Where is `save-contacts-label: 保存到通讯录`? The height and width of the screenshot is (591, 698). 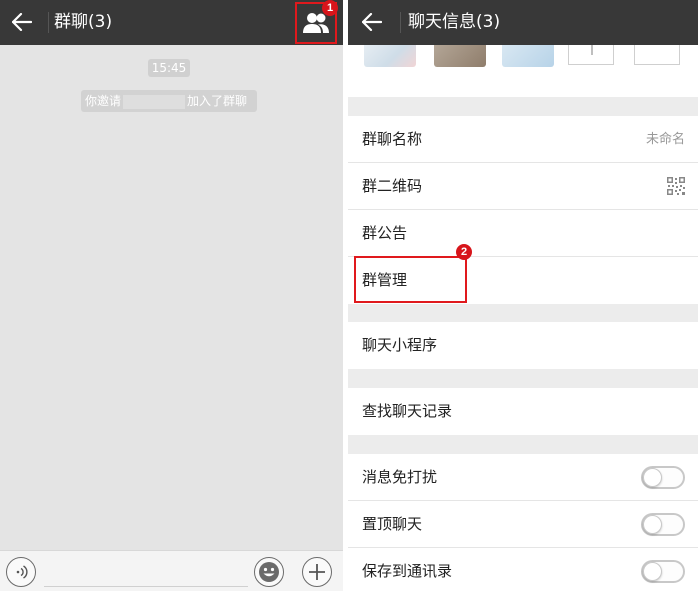 save-contacts-label: 保存到通讯录 is located at coordinates (407, 571).